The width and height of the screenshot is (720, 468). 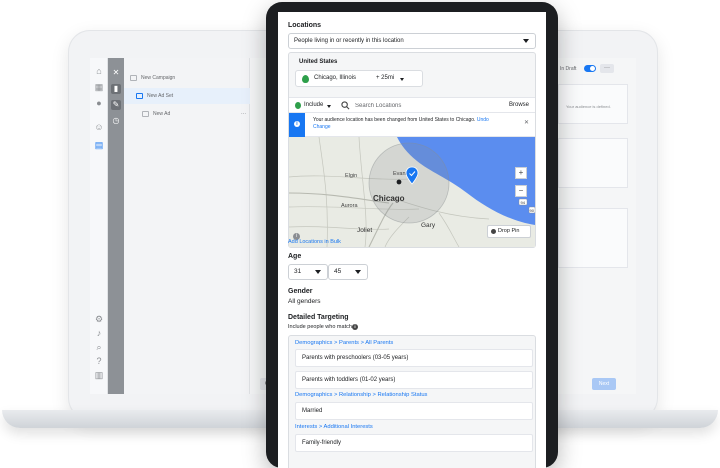 What do you see at coordinates (593, 238) in the screenshot?
I see `results-card` at bounding box center [593, 238].